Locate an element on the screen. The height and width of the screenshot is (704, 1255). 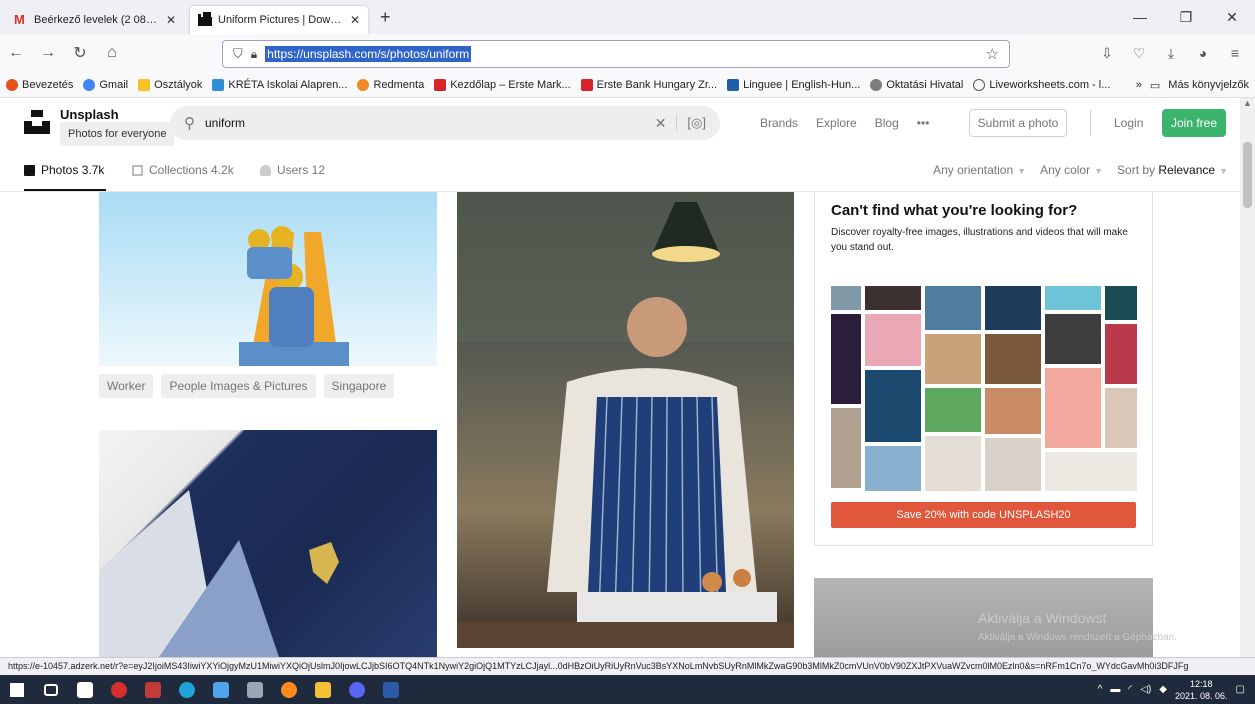
nav-blog: Blog is located at coordinates (887, 123).